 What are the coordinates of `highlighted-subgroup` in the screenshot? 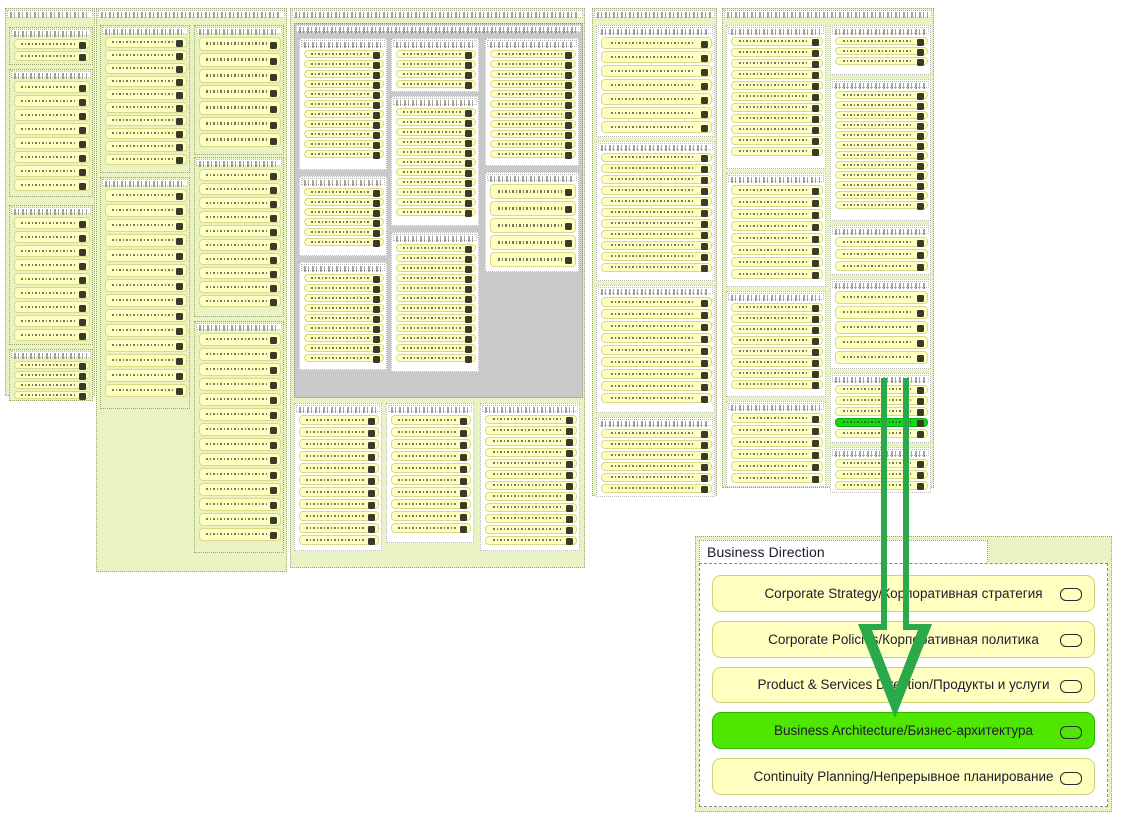 It's located at (438, 210).